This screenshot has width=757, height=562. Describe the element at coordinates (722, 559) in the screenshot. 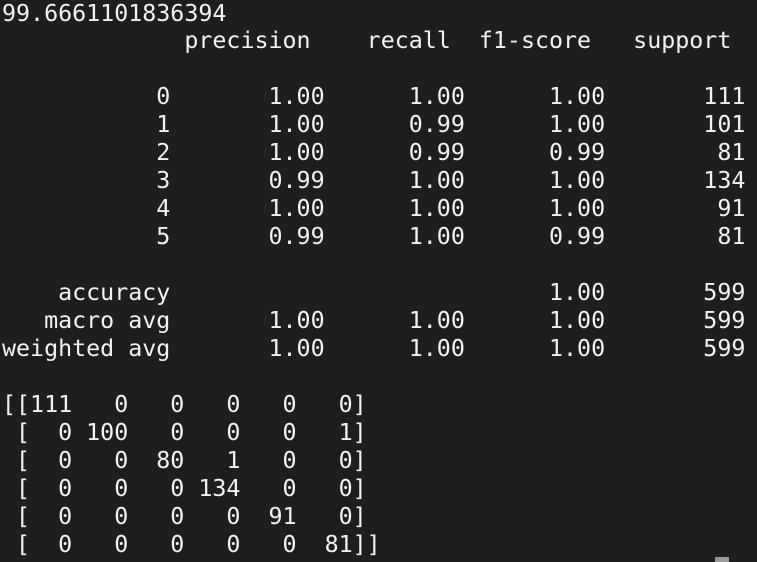

I see `terminal-cursor` at that location.